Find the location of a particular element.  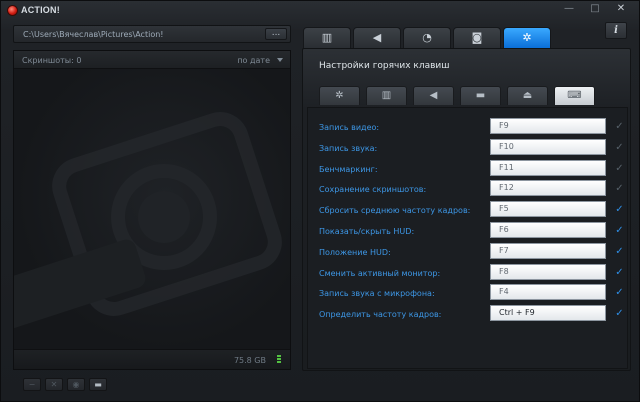

sort-dropdown: по дате is located at coordinates (253, 60).